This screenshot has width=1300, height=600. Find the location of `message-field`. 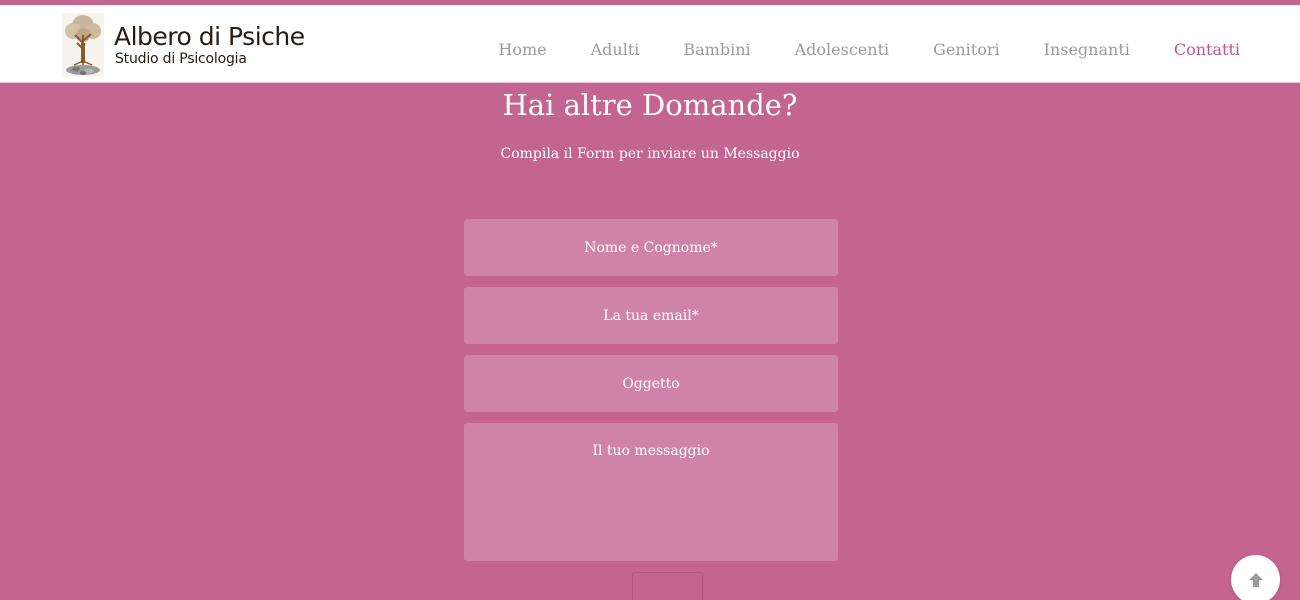

message-field is located at coordinates (651, 492).